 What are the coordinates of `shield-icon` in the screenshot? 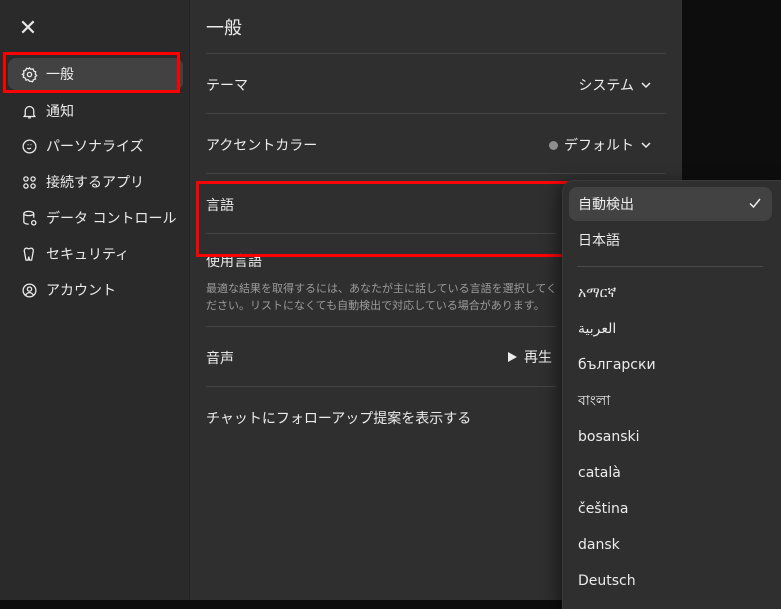 It's located at (29, 254).